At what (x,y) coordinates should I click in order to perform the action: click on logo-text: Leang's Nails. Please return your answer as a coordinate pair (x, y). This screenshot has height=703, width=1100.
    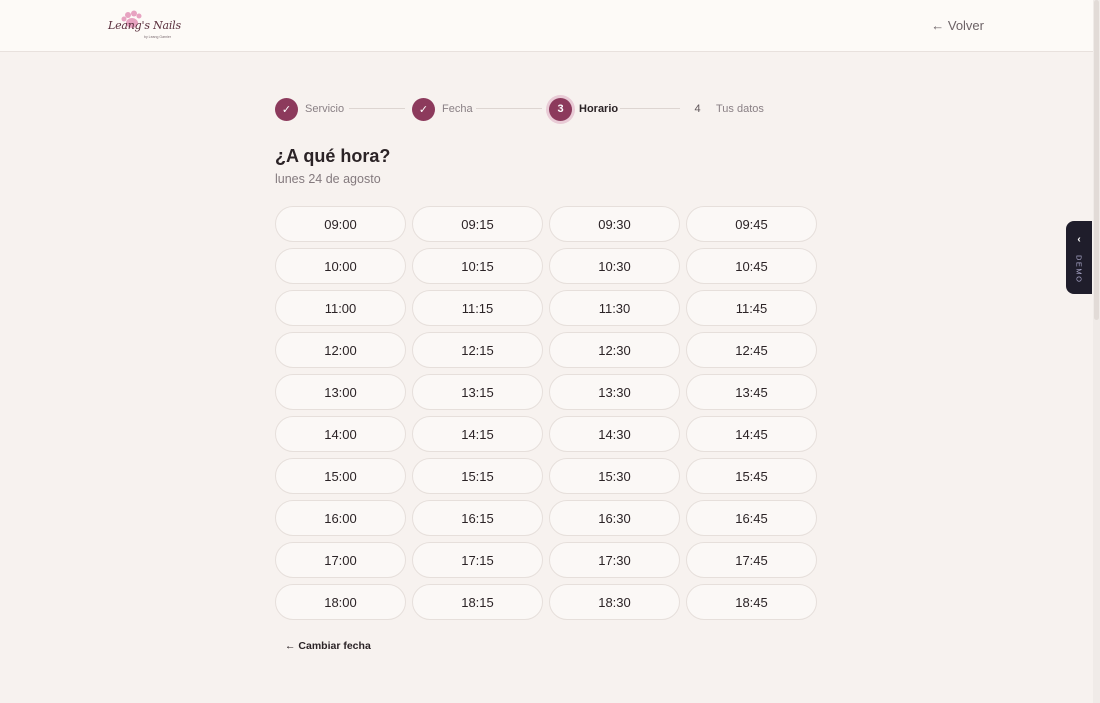
    Looking at the image, I should click on (144, 25).